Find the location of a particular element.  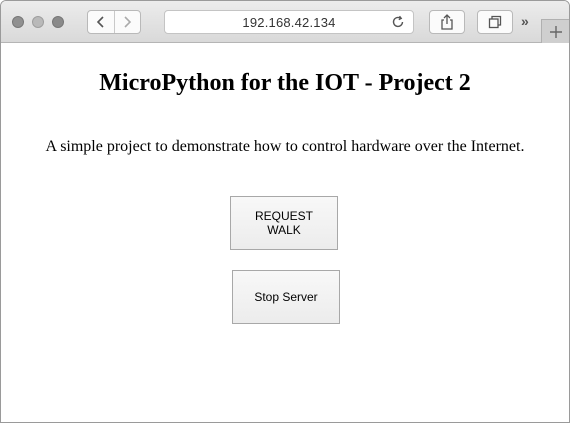

request-walk-label: REQUEST WALK is located at coordinates (283, 223).